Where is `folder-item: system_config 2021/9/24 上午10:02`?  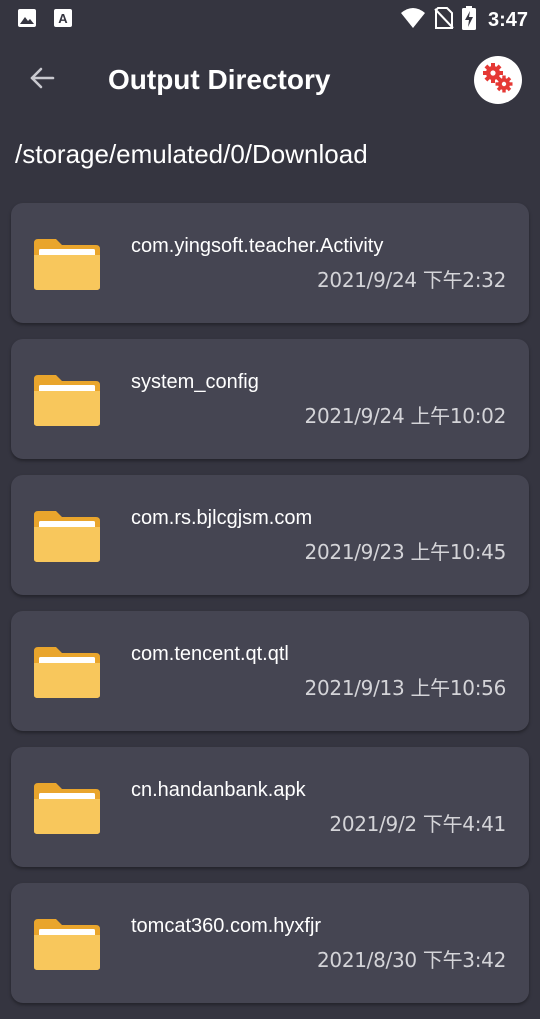
folder-item: system_config 2021/9/24 上午10:02 is located at coordinates (270, 399).